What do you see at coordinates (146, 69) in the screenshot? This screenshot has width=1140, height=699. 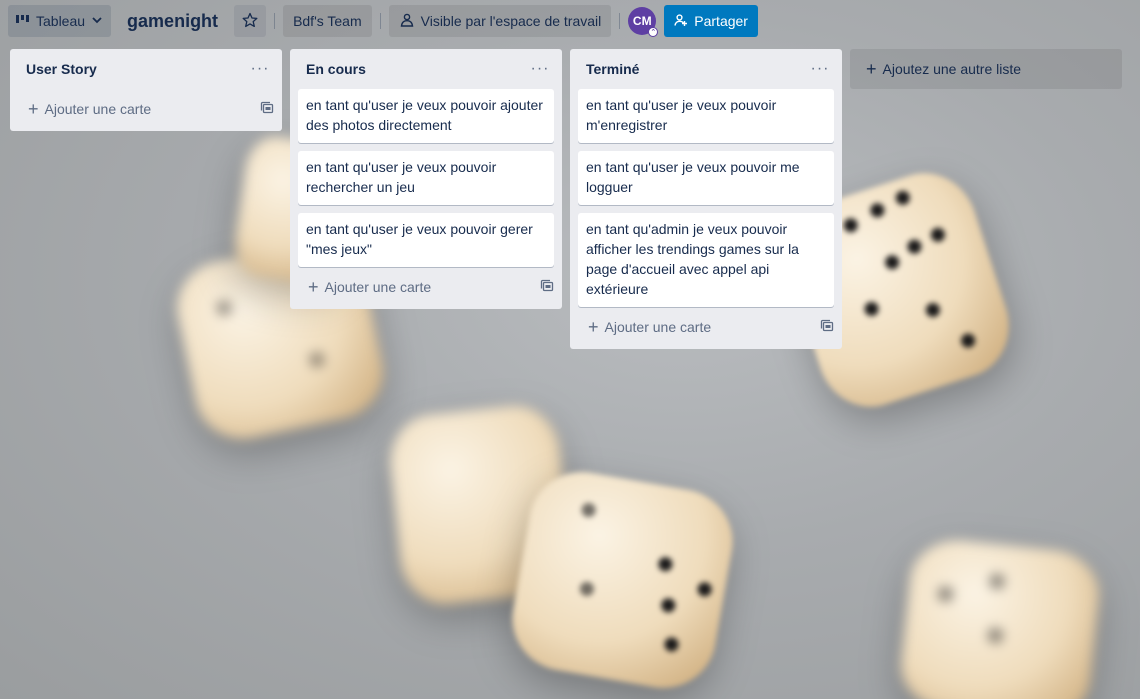 I see `list-header: User Story ···` at bounding box center [146, 69].